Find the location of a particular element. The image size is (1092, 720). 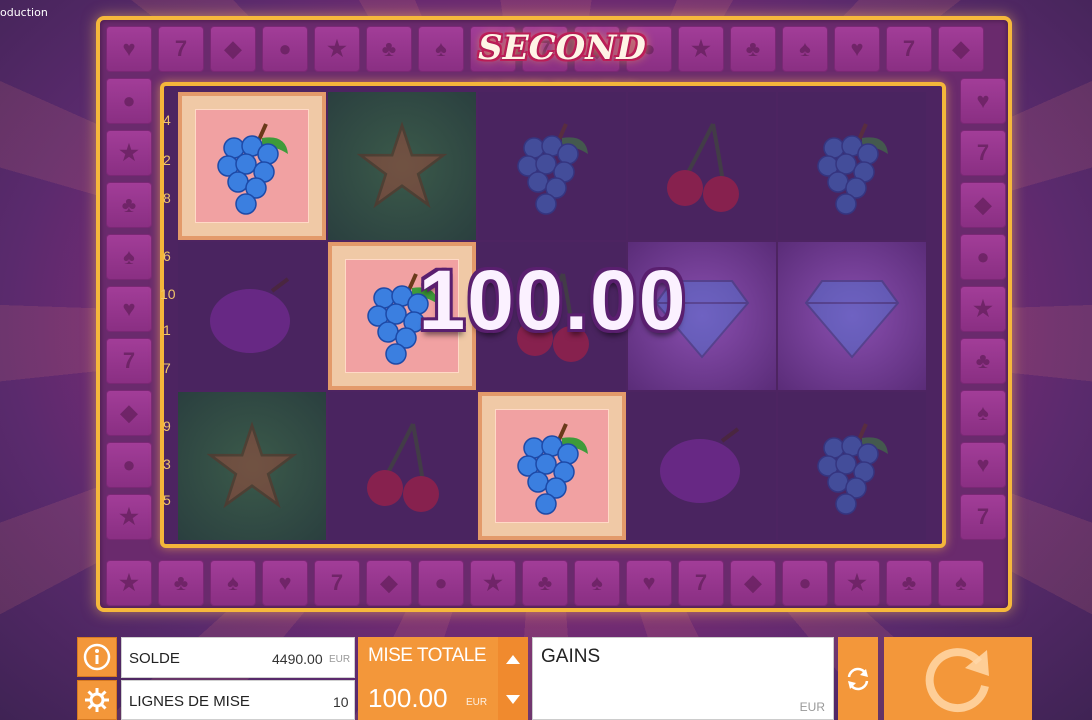

settings-button is located at coordinates (97, 700).